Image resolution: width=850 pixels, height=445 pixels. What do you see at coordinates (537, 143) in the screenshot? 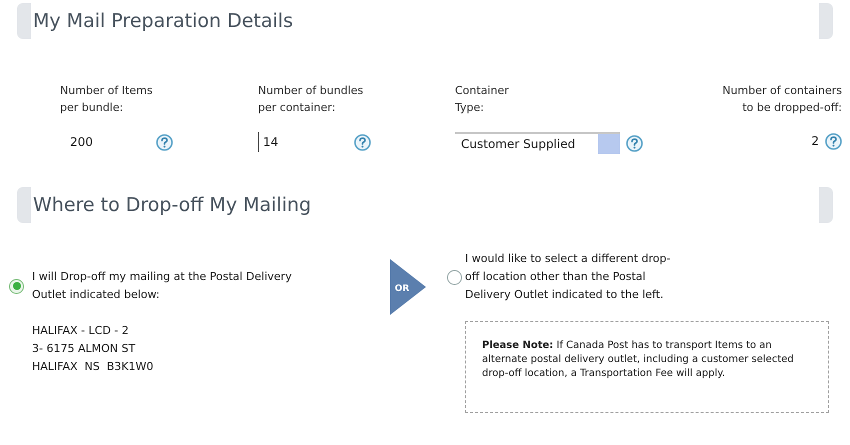
I see `container-type-select: Customer Supplied` at bounding box center [537, 143].